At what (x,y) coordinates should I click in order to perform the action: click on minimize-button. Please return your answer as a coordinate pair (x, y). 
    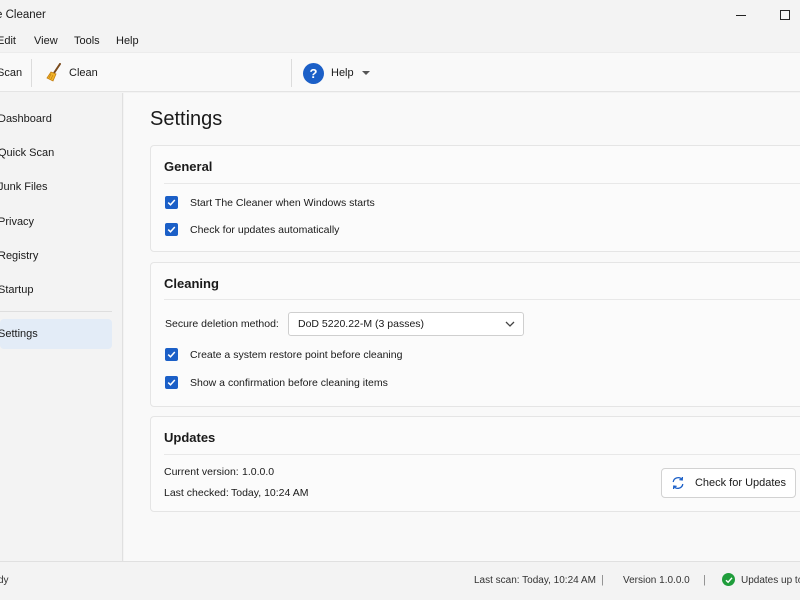
    Looking at the image, I should click on (741, 15).